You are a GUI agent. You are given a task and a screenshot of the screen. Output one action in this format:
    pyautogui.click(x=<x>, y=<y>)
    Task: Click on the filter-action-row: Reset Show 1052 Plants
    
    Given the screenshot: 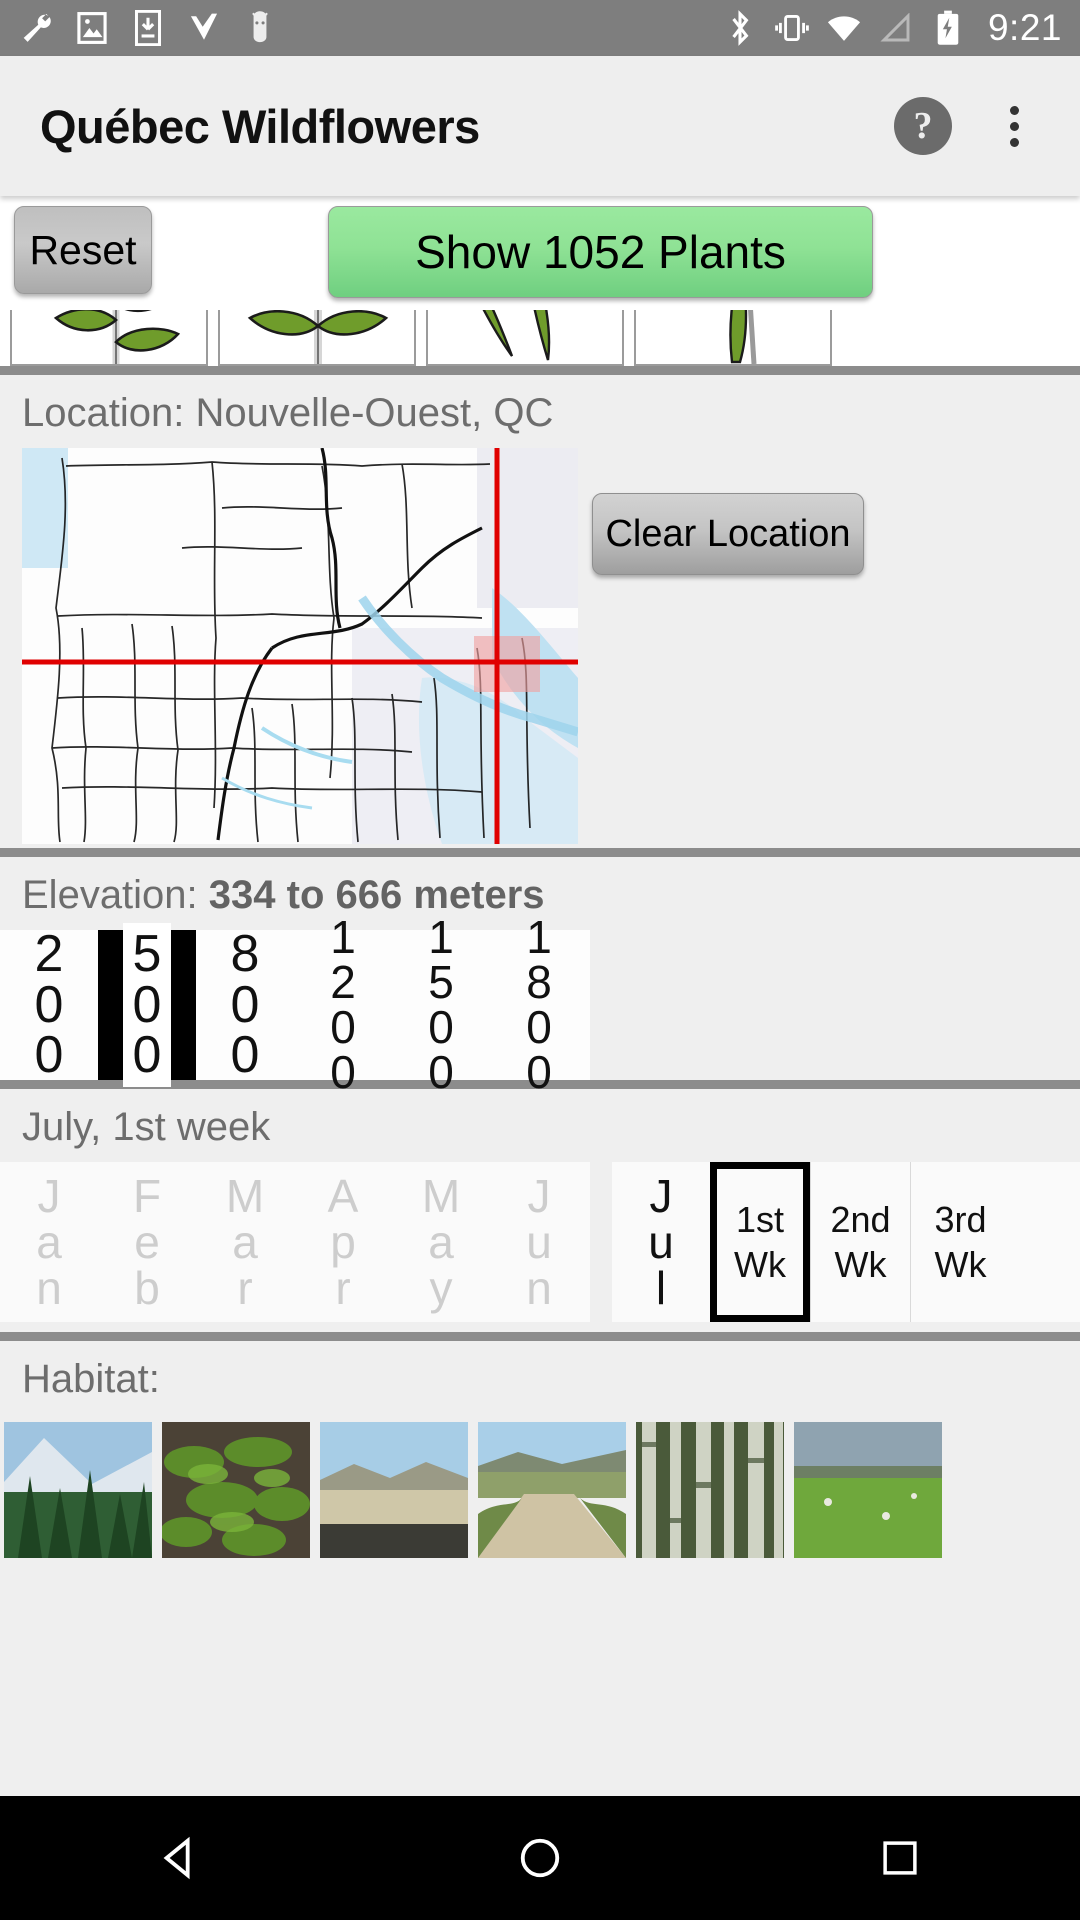 What is the action you would take?
    pyautogui.click(x=540, y=250)
    